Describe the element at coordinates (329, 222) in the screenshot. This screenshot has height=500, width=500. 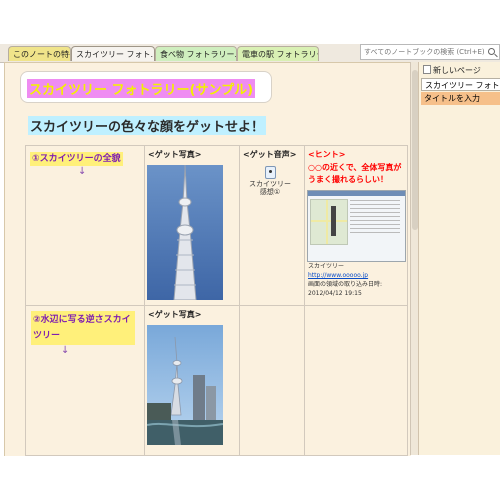
I see `thumbnail-map` at that location.